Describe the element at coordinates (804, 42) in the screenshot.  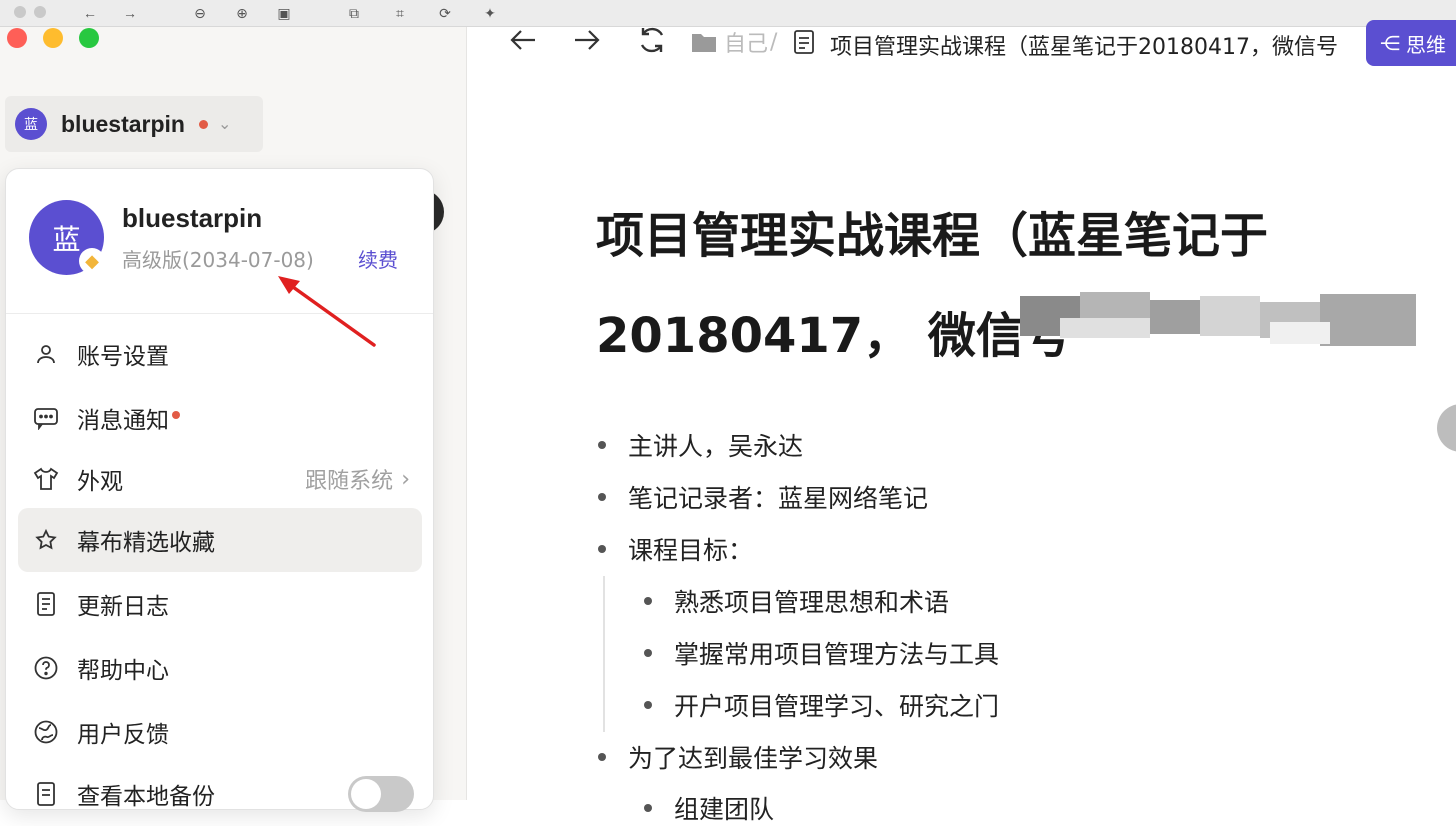
I see `doc-icon` at that location.